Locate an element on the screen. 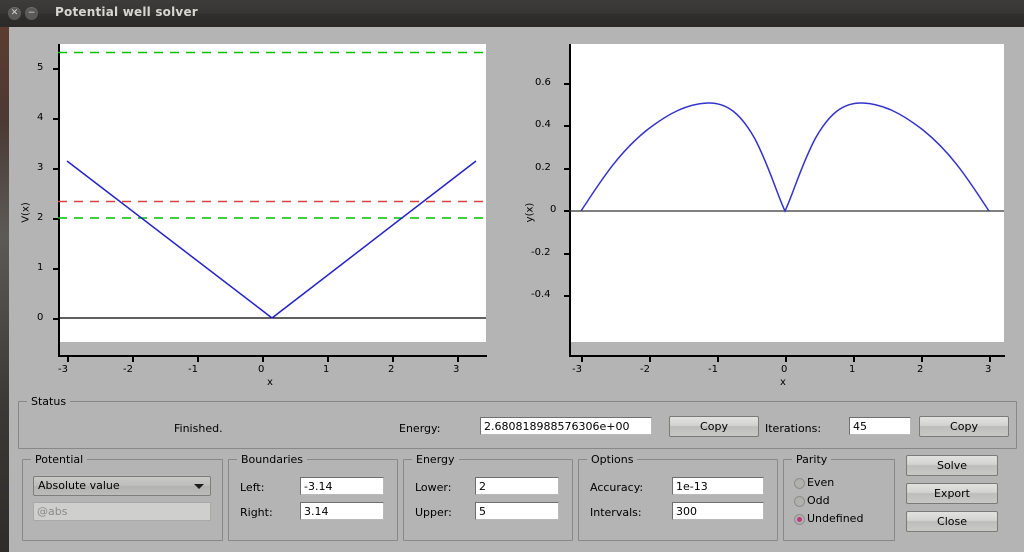 This screenshot has height=552, width=1024. potential-select: Absolute value is located at coordinates (122, 486).